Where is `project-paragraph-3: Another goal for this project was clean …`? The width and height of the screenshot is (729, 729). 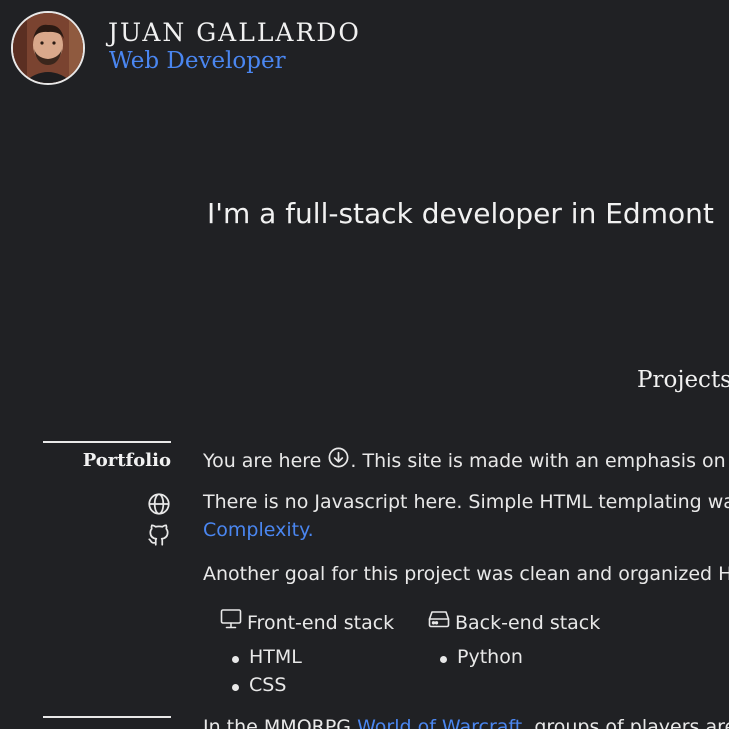 project-paragraph-3: Another goal for this project was clean … is located at coordinates (466, 574).